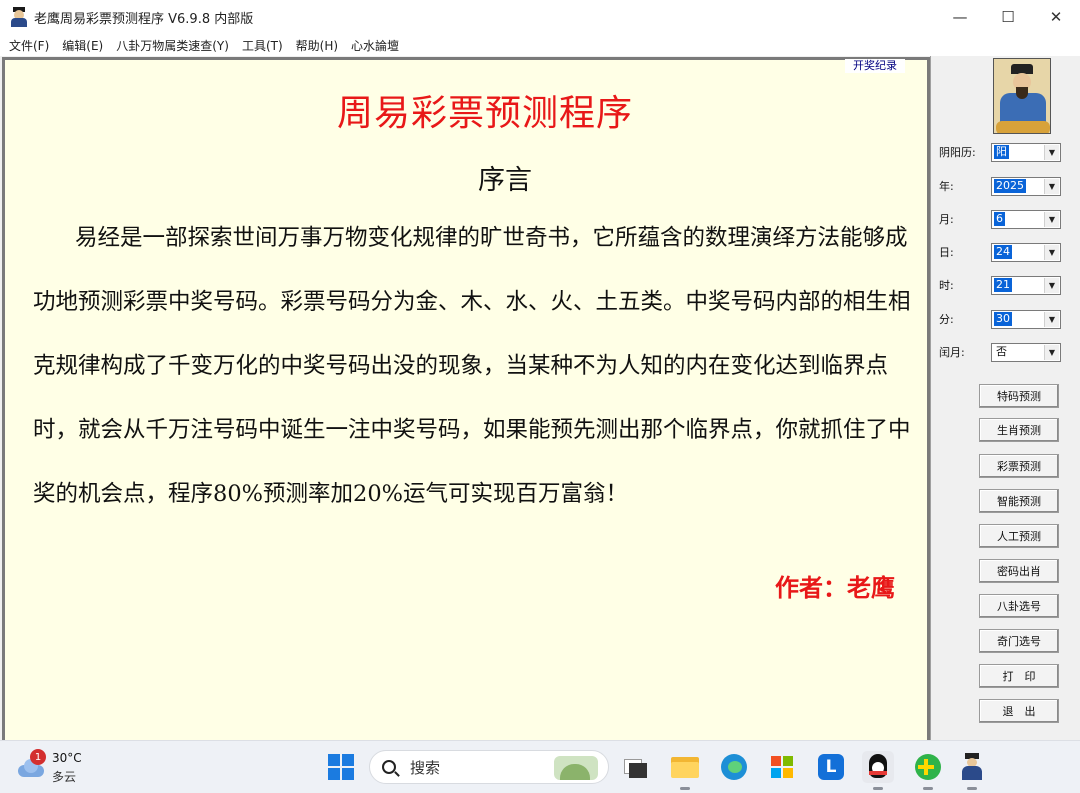 This screenshot has height=793, width=1080. I want to click on exit-button: 退 出, so click(1019, 711).